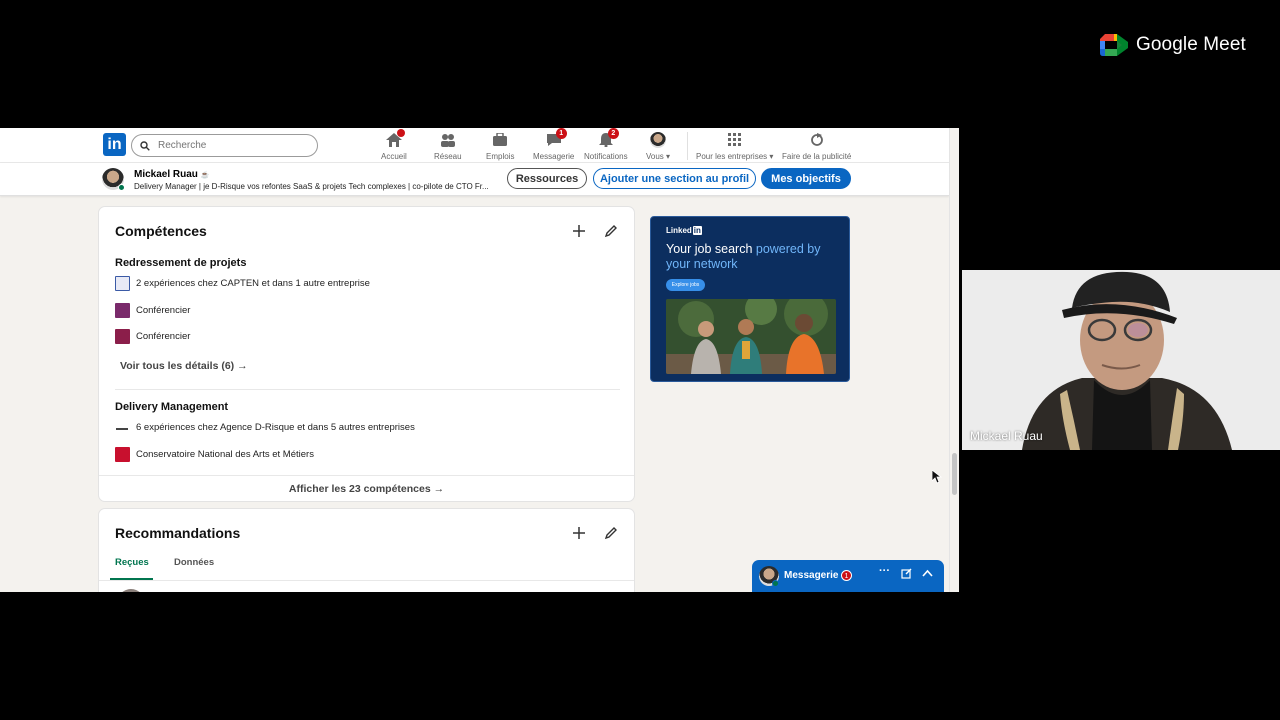  What do you see at coordinates (743, 256) in the screenshot?
I see `ad-headline: Your job search powered by your network` at bounding box center [743, 256].